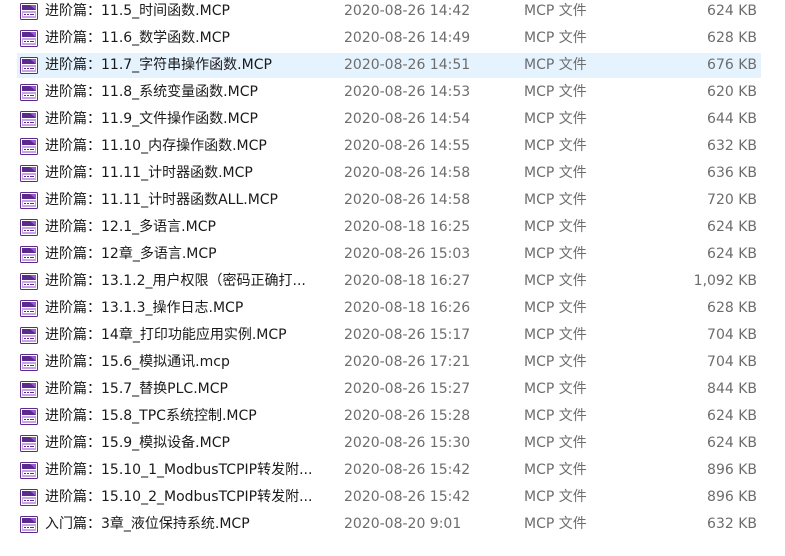 The image size is (785, 556). What do you see at coordinates (407, 362) in the screenshot?
I see `file-modified-date: 2020-08-26 17:21` at bounding box center [407, 362].